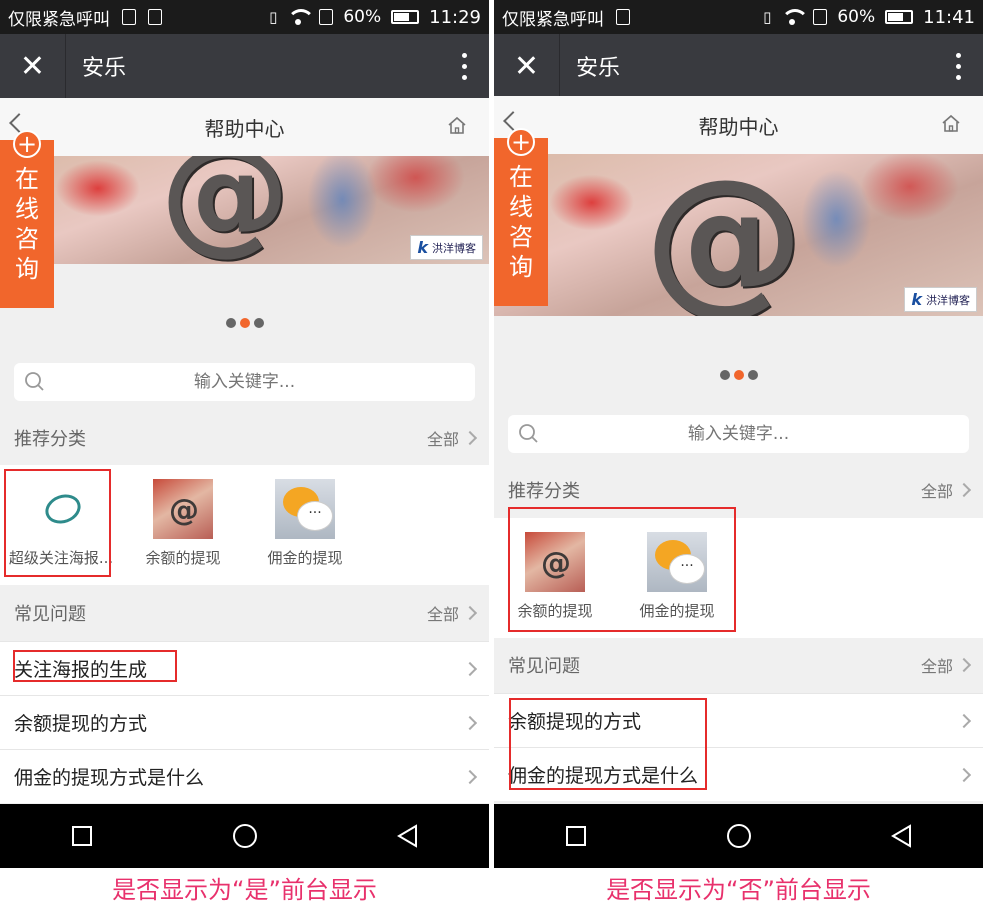 Image resolution: width=983 pixels, height=907 pixels. What do you see at coordinates (455, 17) in the screenshot?
I see `clock: 11:29` at bounding box center [455, 17].